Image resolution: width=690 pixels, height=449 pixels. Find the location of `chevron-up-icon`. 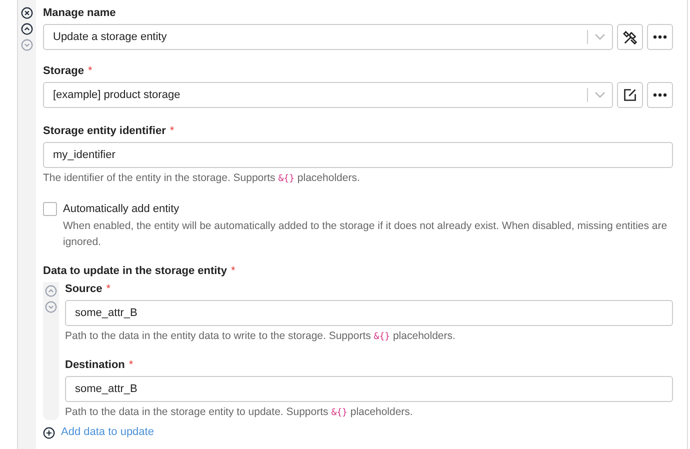

chevron-up-icon is located at coordinates (27, 29).